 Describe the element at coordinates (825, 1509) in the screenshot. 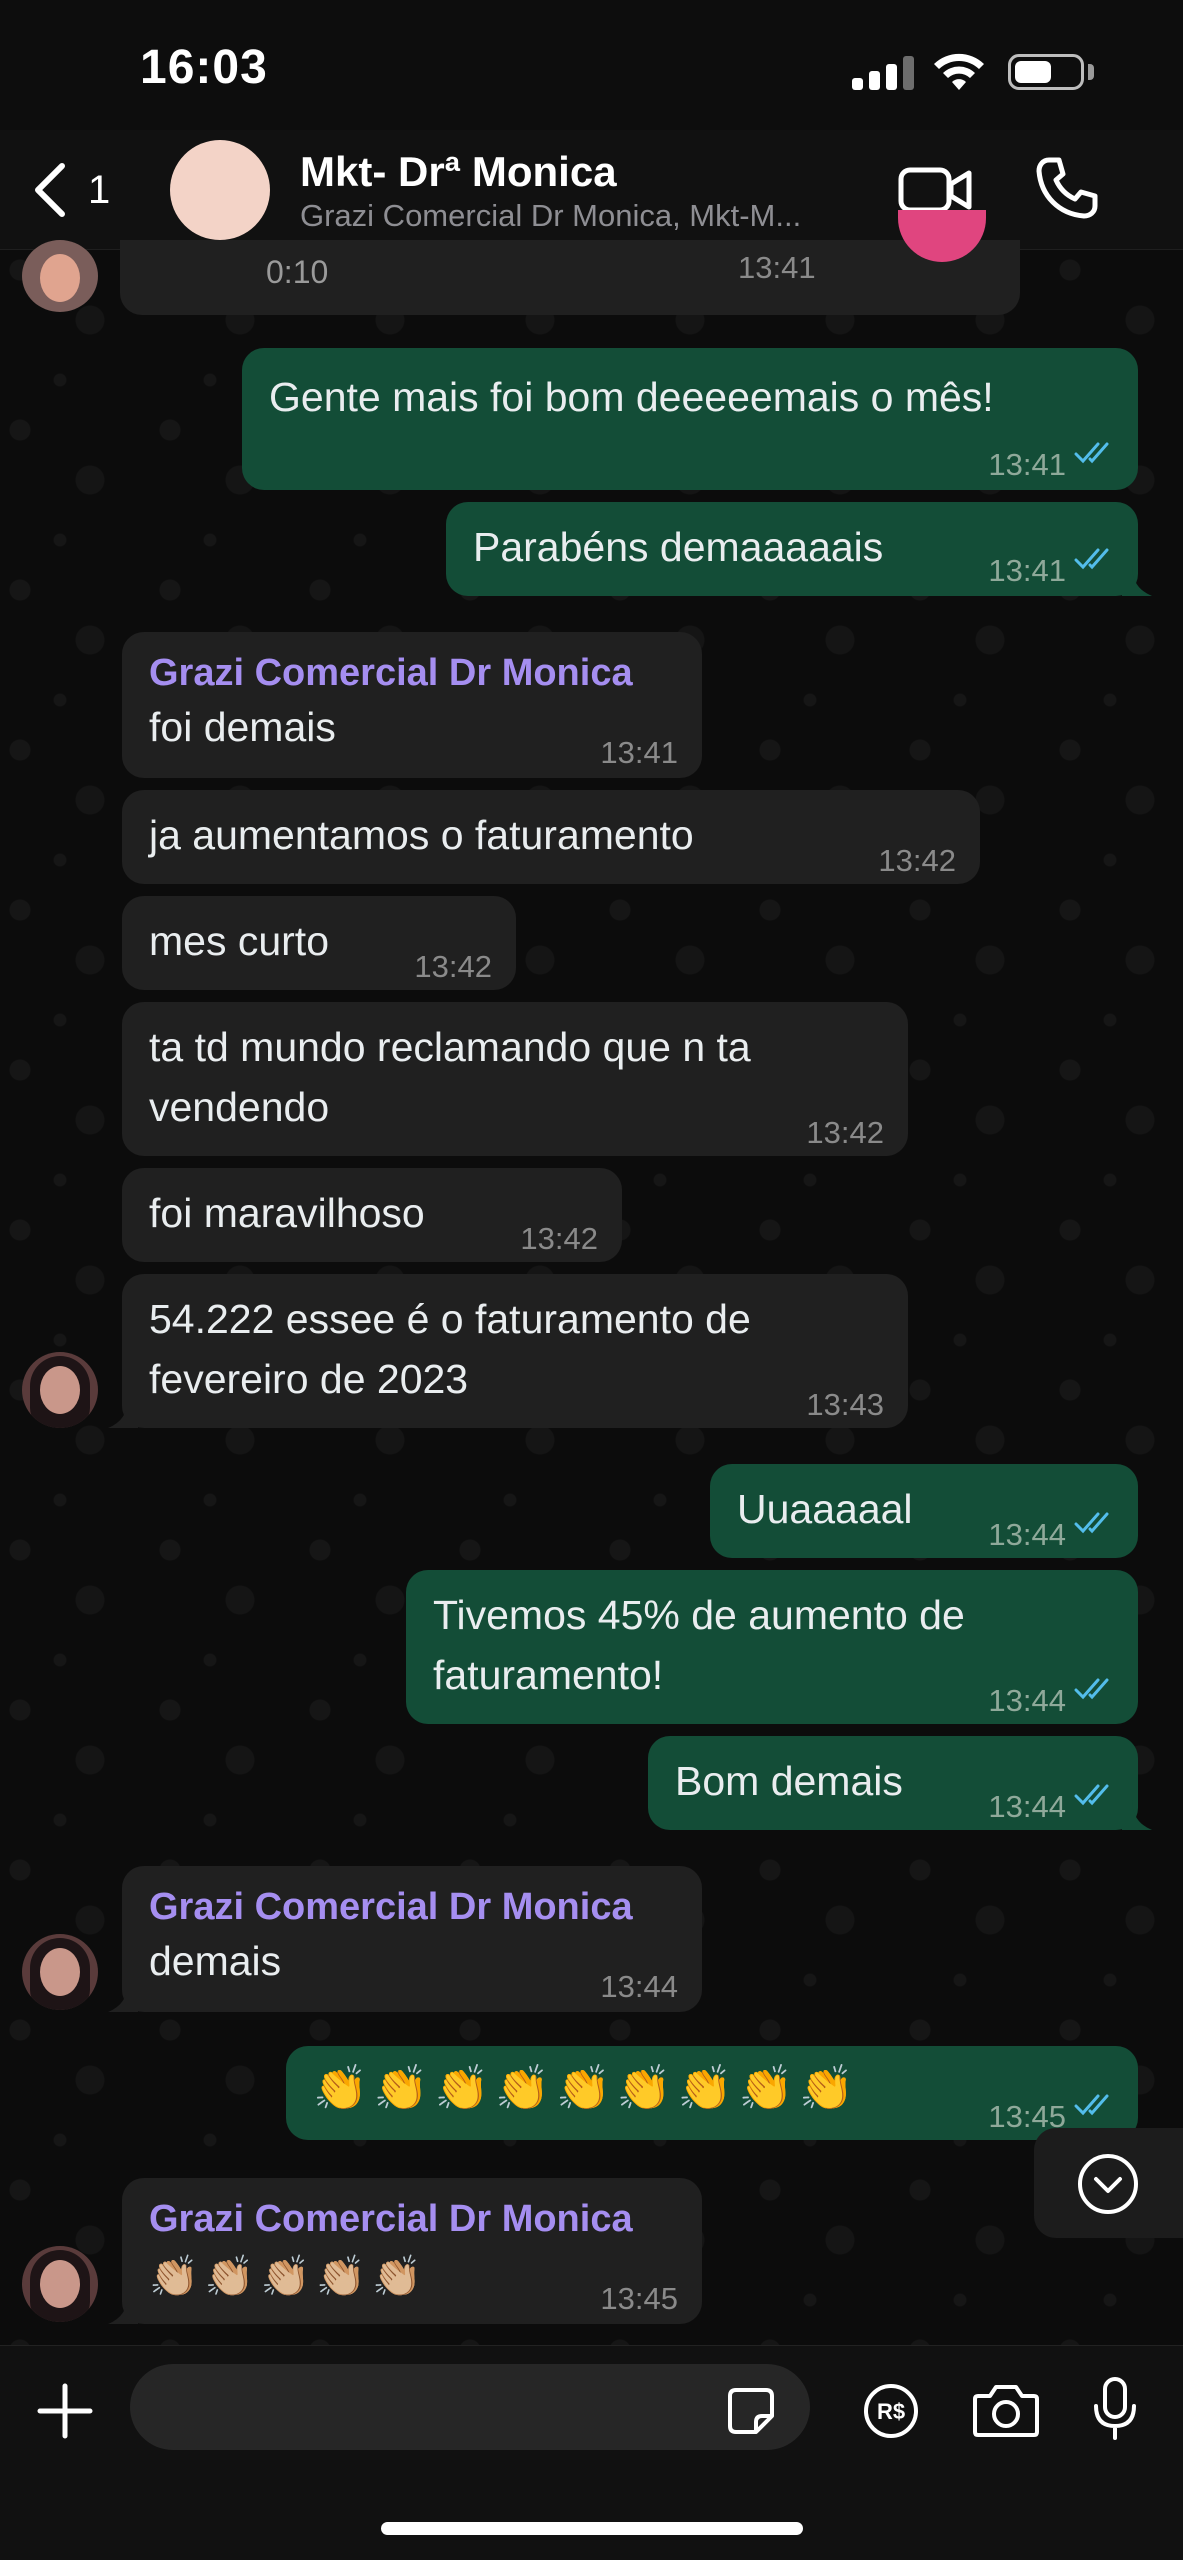

I see `message-text: Uuaaaaal` at that location.